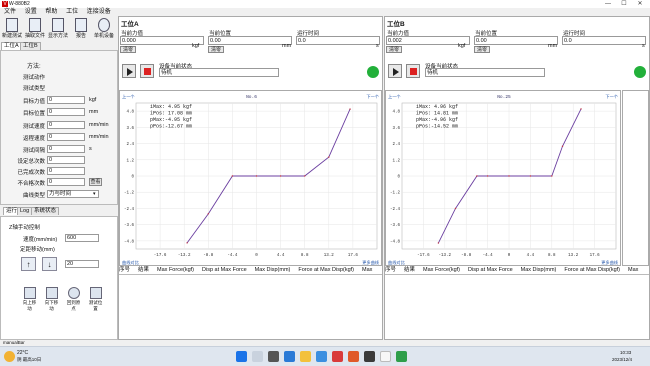 This screenshot has height=366, width=650. What do you see at coordinates (624, 4) in the screenshot?
I see `maximize-button: ☐` at bounding box center [624, 4].